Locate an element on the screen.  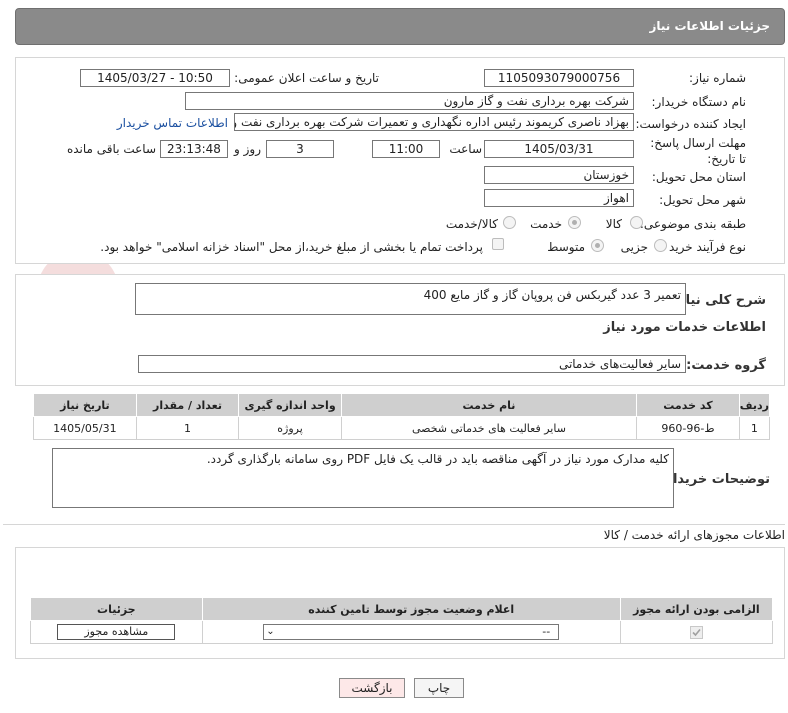
buyer-org-field: شرکت بهره برداری نفت و گاز مارون is located at coordinates (409, 101).